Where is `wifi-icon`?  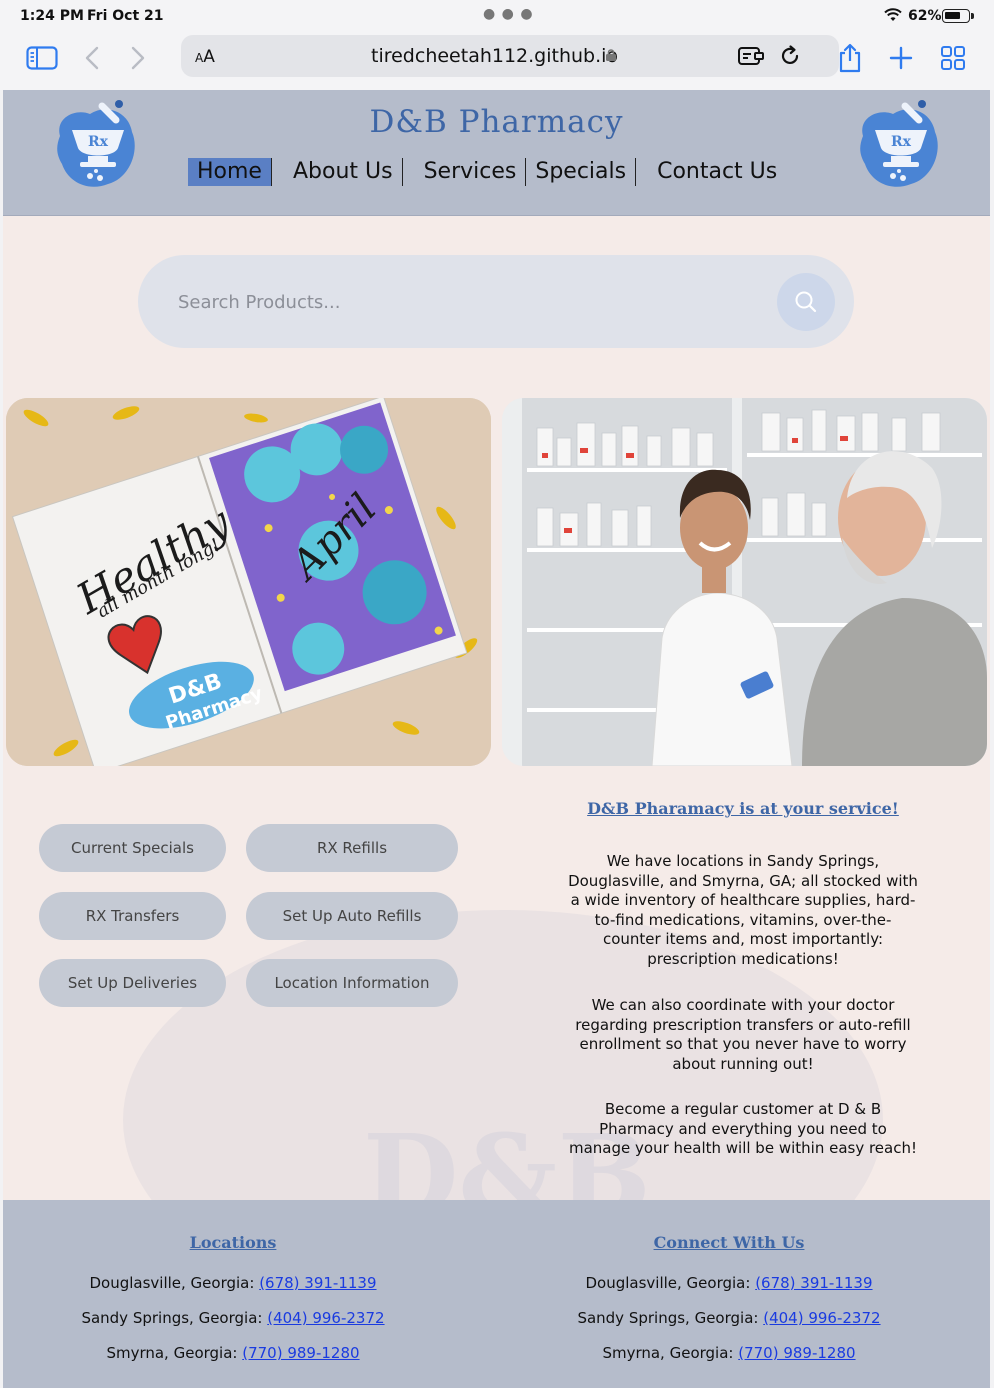
wifi-icon is located at coordinates (893, 14).